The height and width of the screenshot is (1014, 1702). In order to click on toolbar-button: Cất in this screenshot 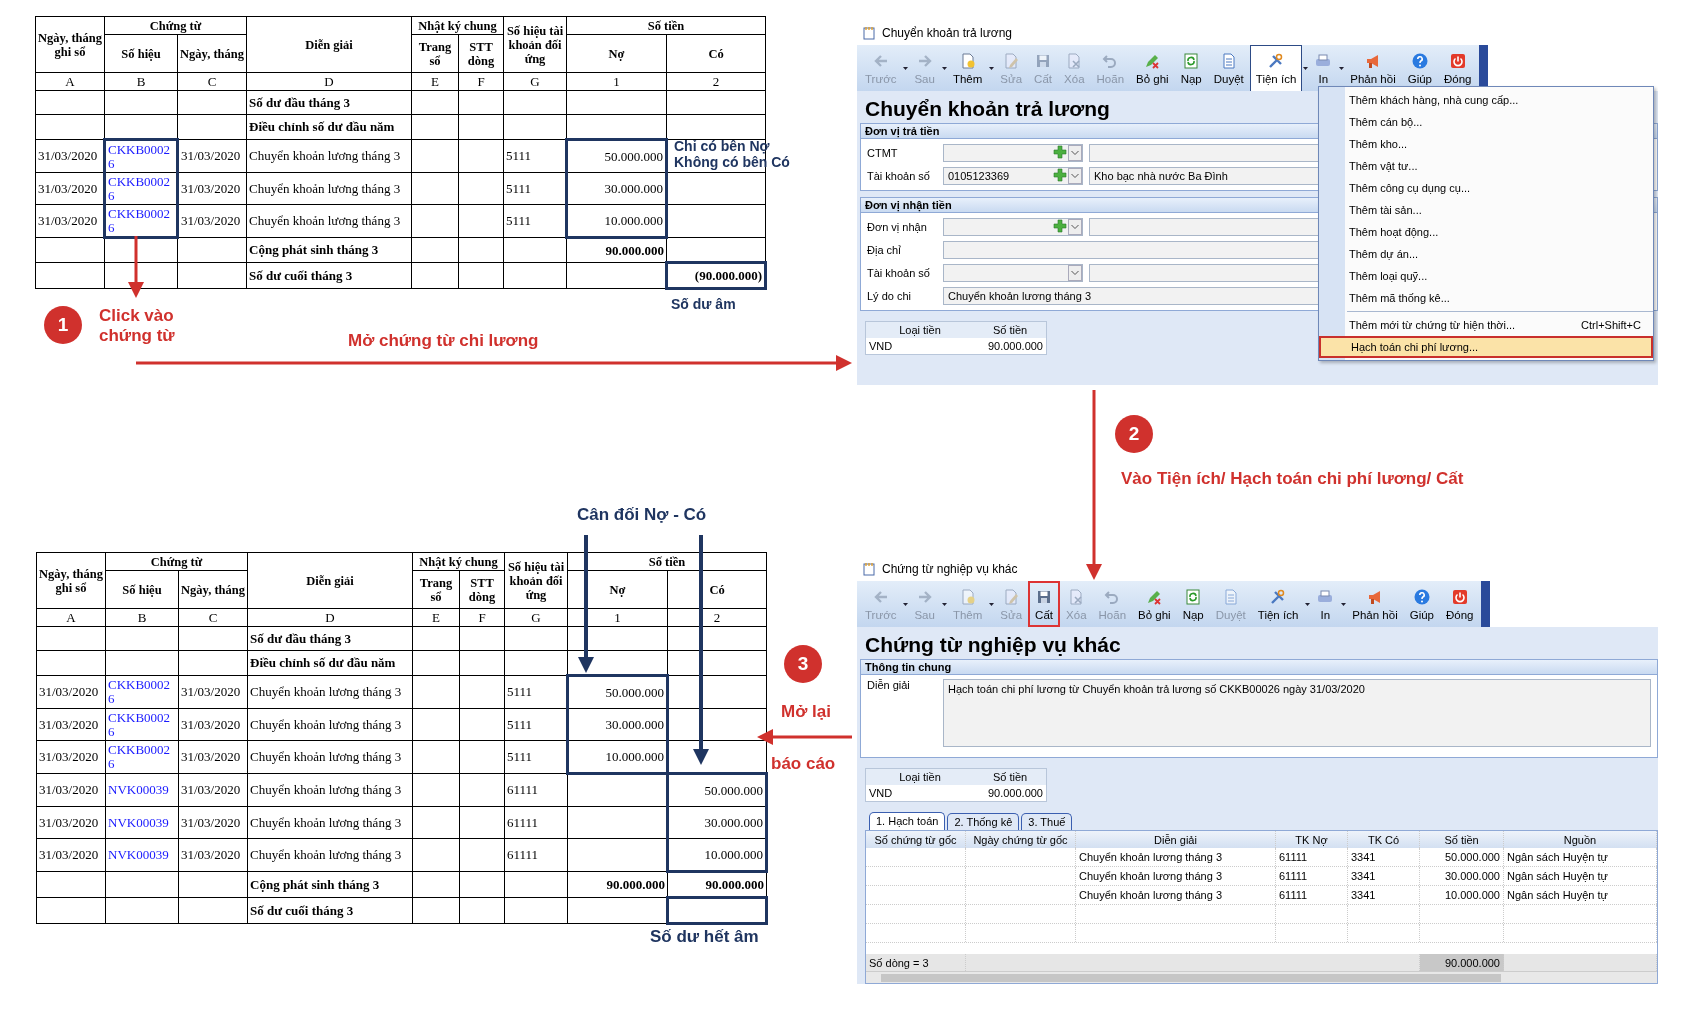, I will do `click(1044, 604)`.